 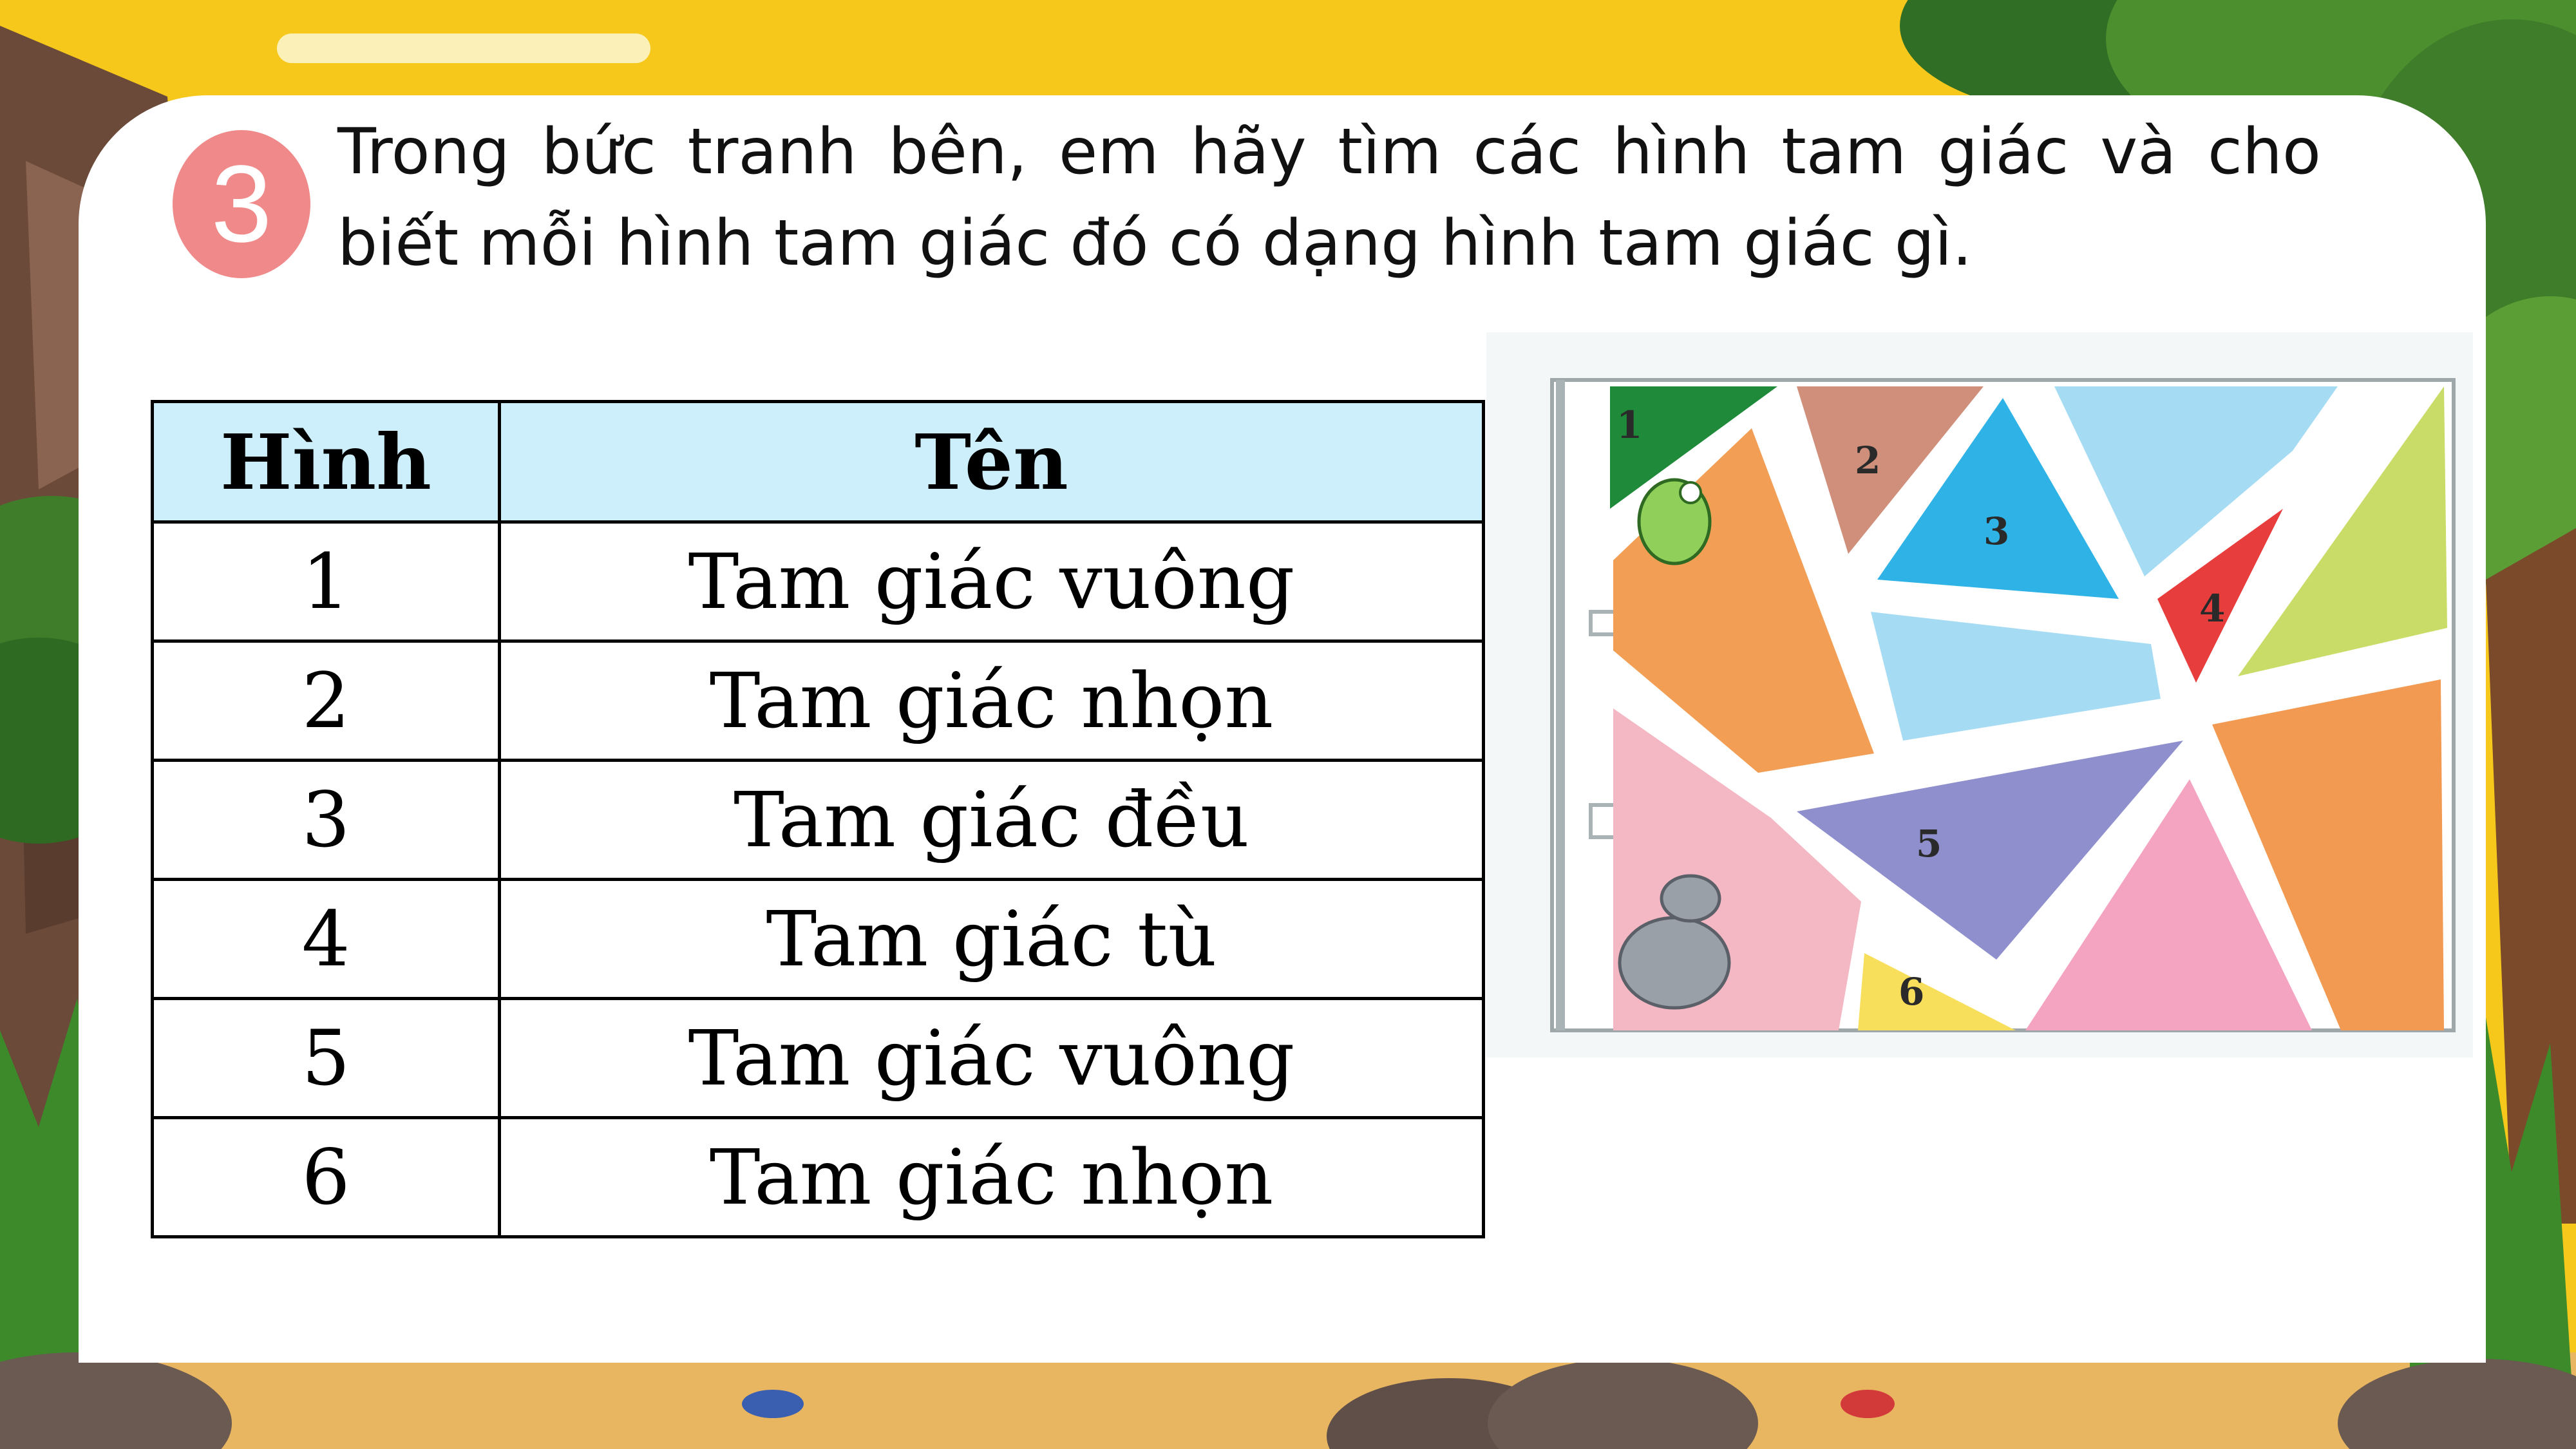 I want to click on figure-label: 5, so click(x=1929, y=844).